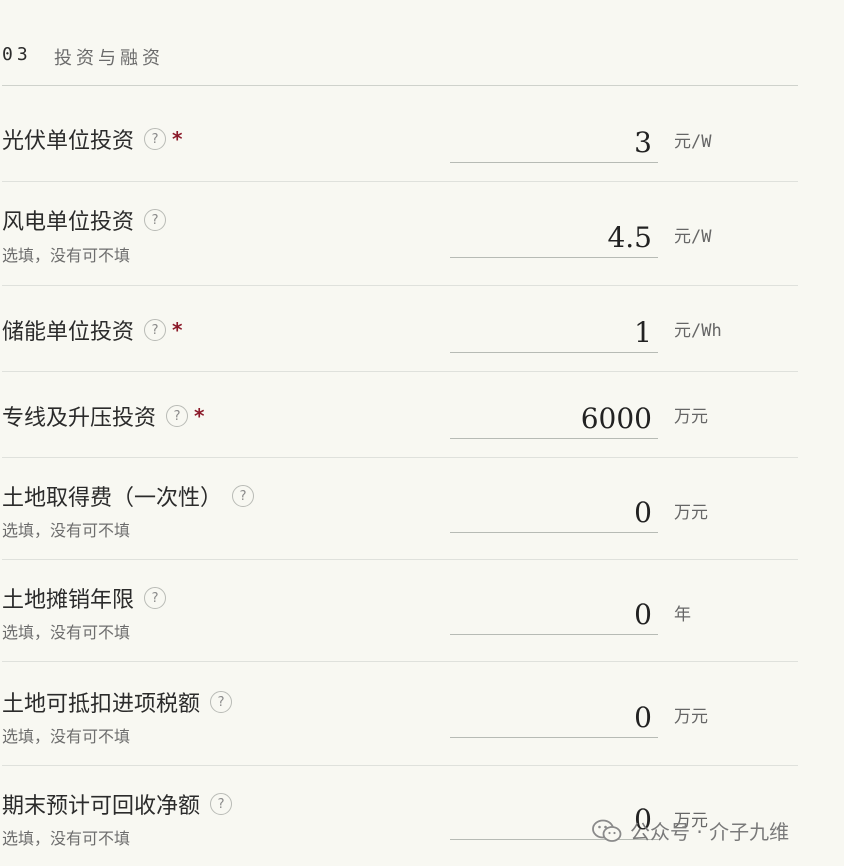  Describe the element at coordinates (400, 415) in the screenshot. I see `form-row-line-boost-investment: 专线及升压投资 ? * 万元` at that location.